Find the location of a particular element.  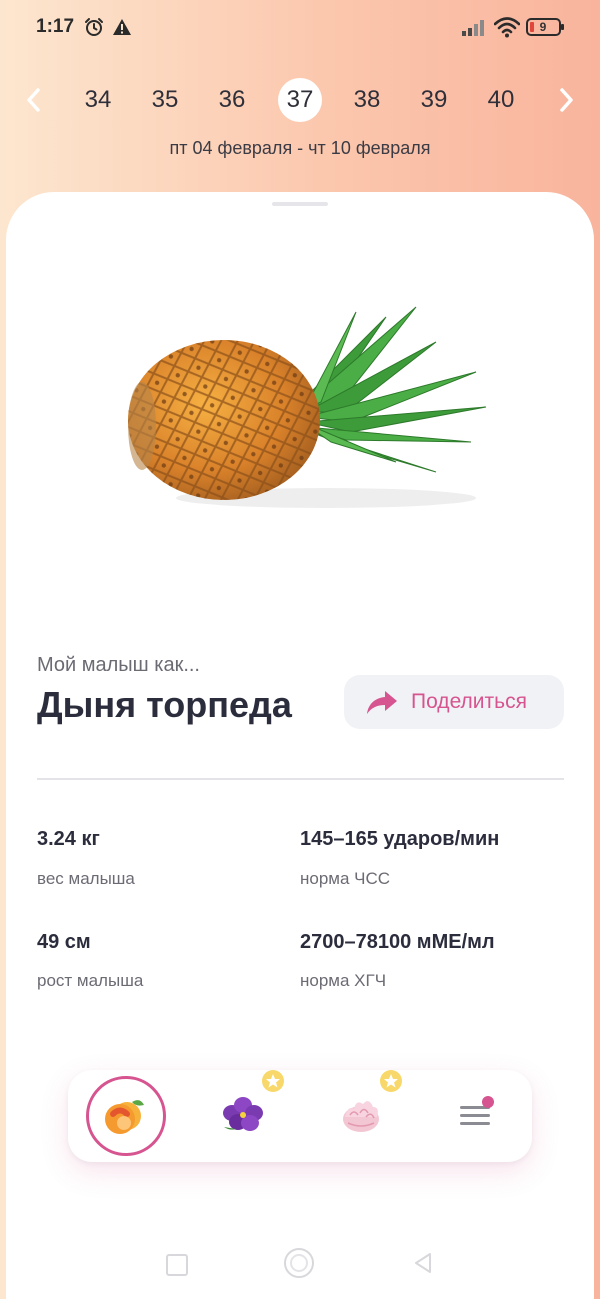

heart-rate-label: норма ЧСС is located at coordinates (345, 878).